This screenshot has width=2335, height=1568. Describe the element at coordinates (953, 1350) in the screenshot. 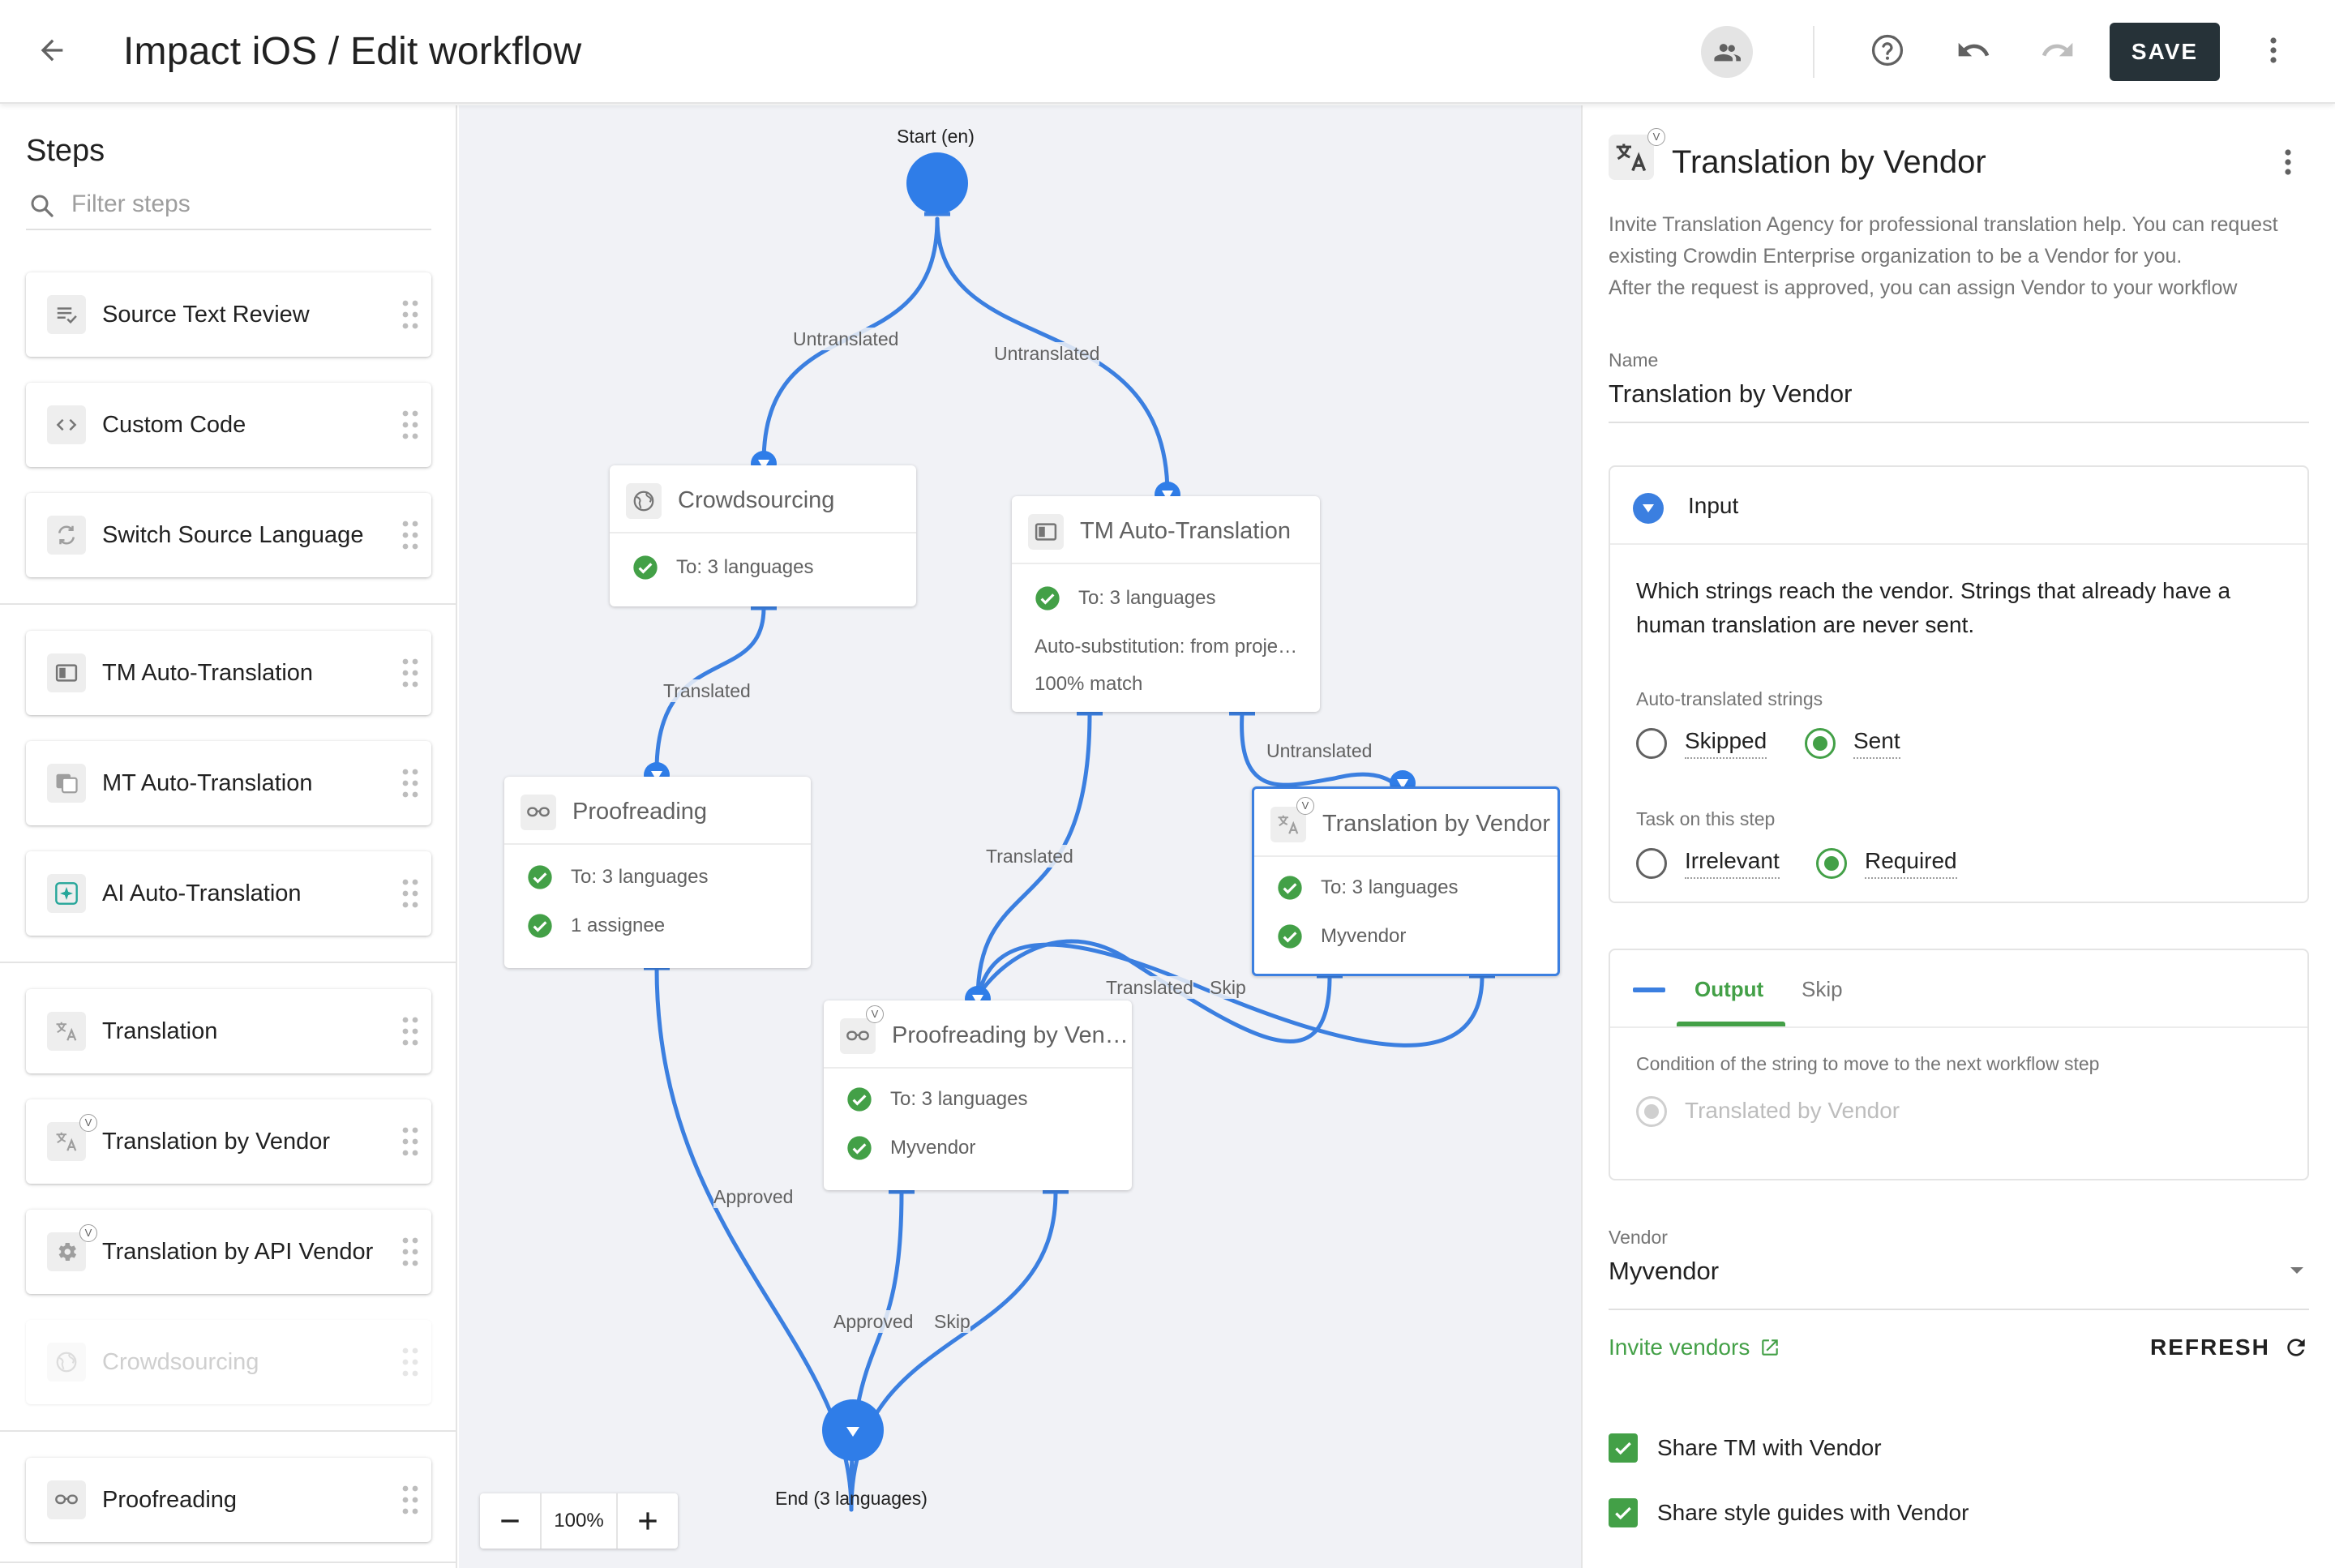

I see `edge-pv-skip-end` at that location.